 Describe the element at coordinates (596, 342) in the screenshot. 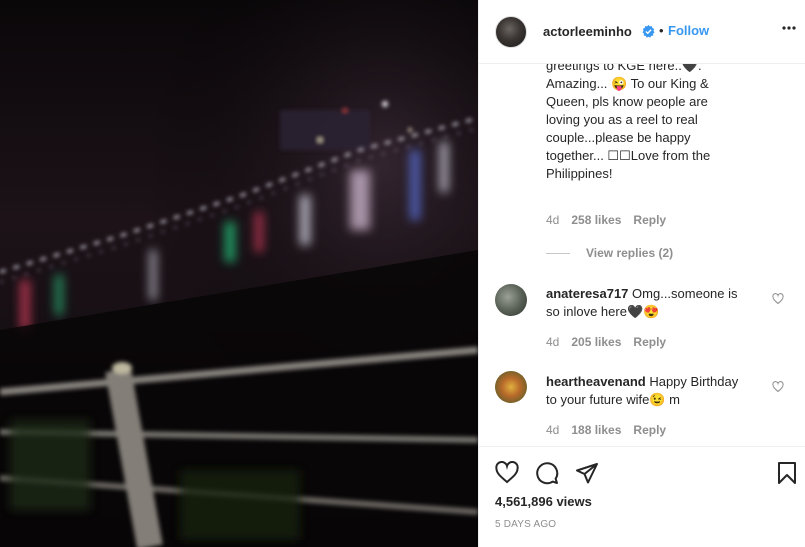

I see `comment-likes: 205 likes` at that location.